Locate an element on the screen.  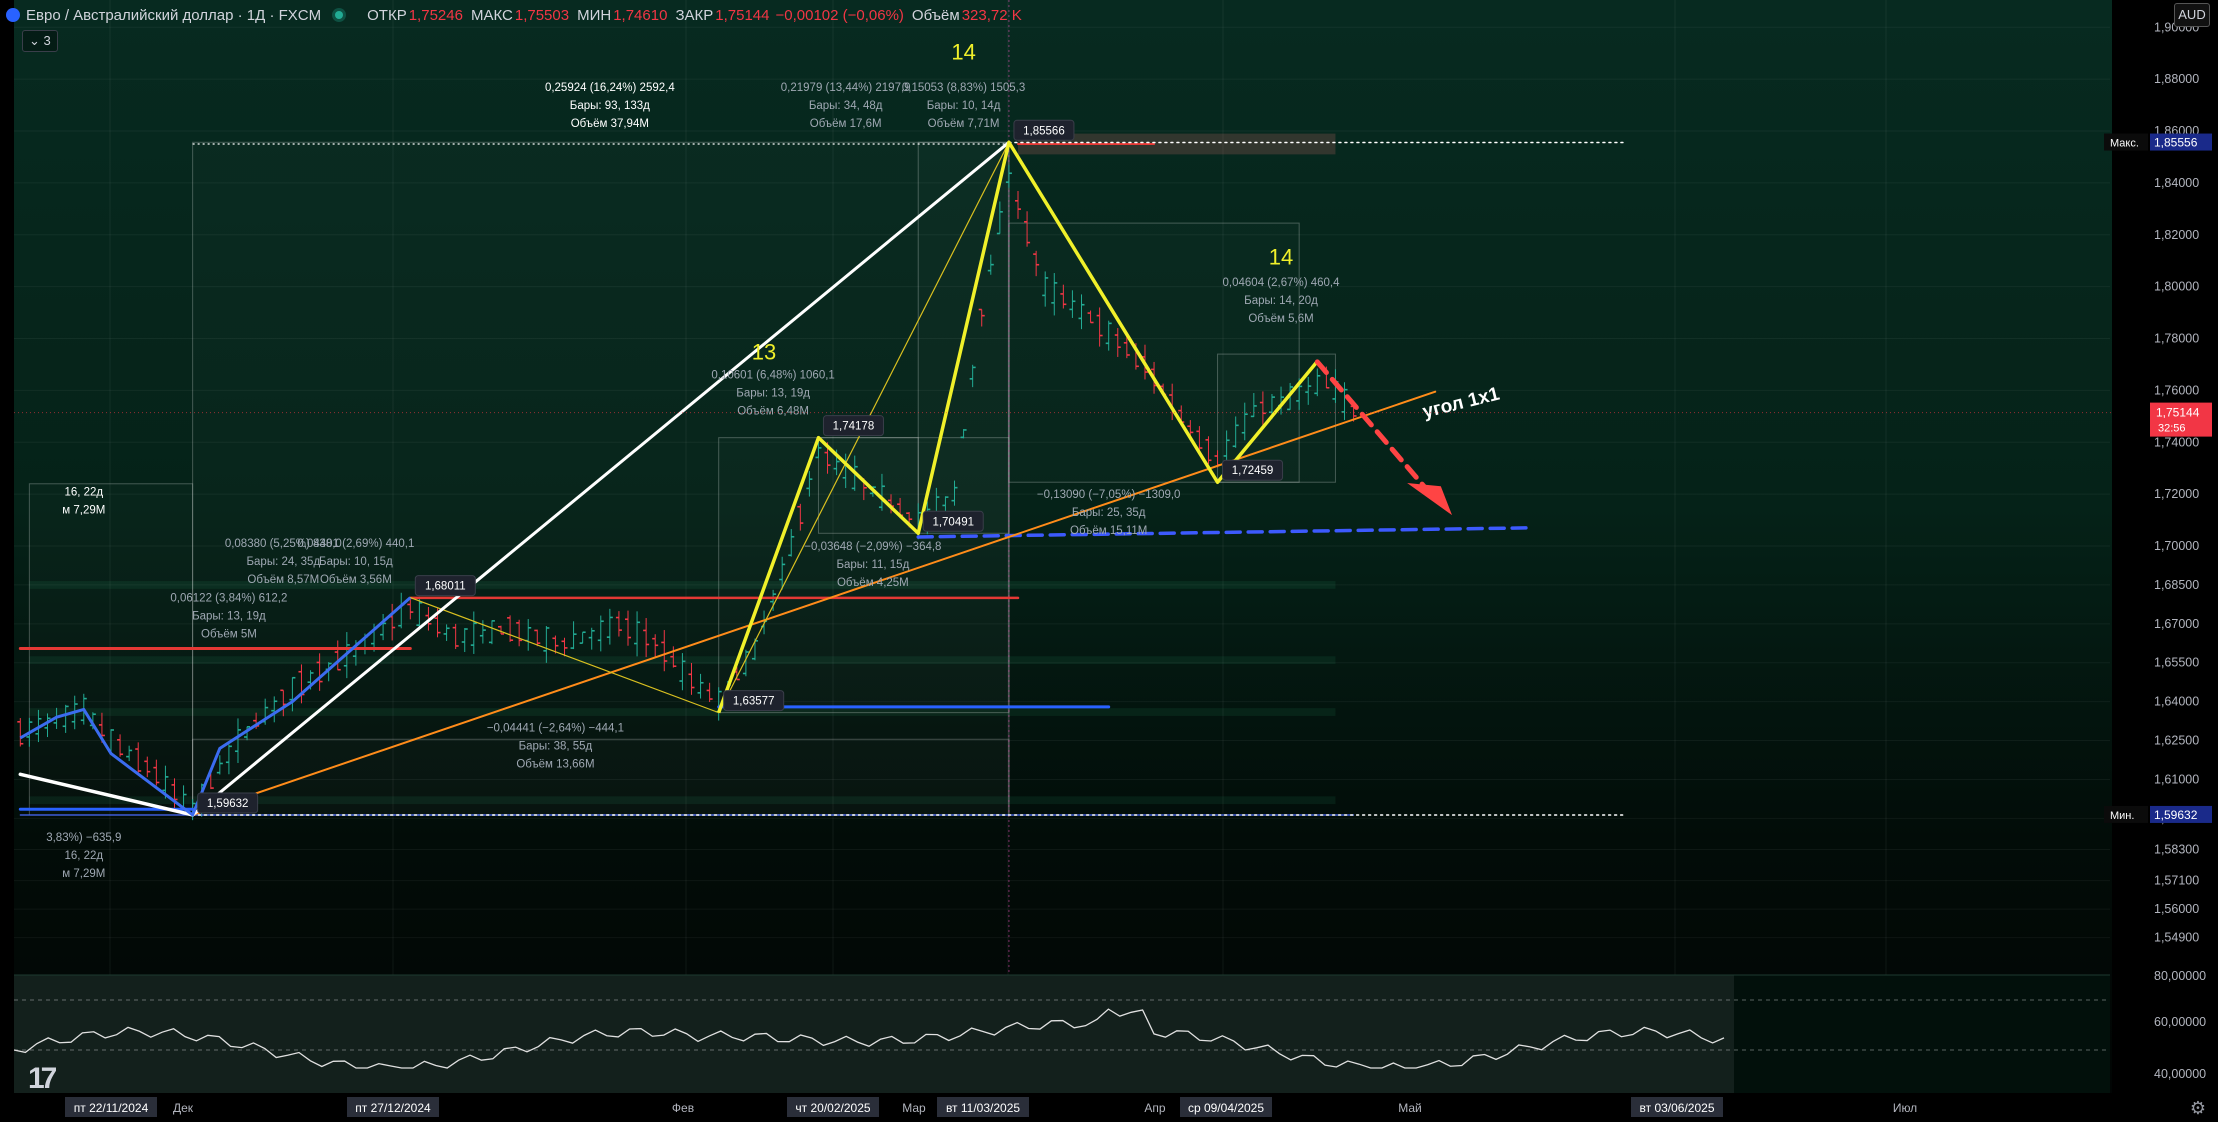
price-tick: 1,54900 is located at coordinates (2176, 938).